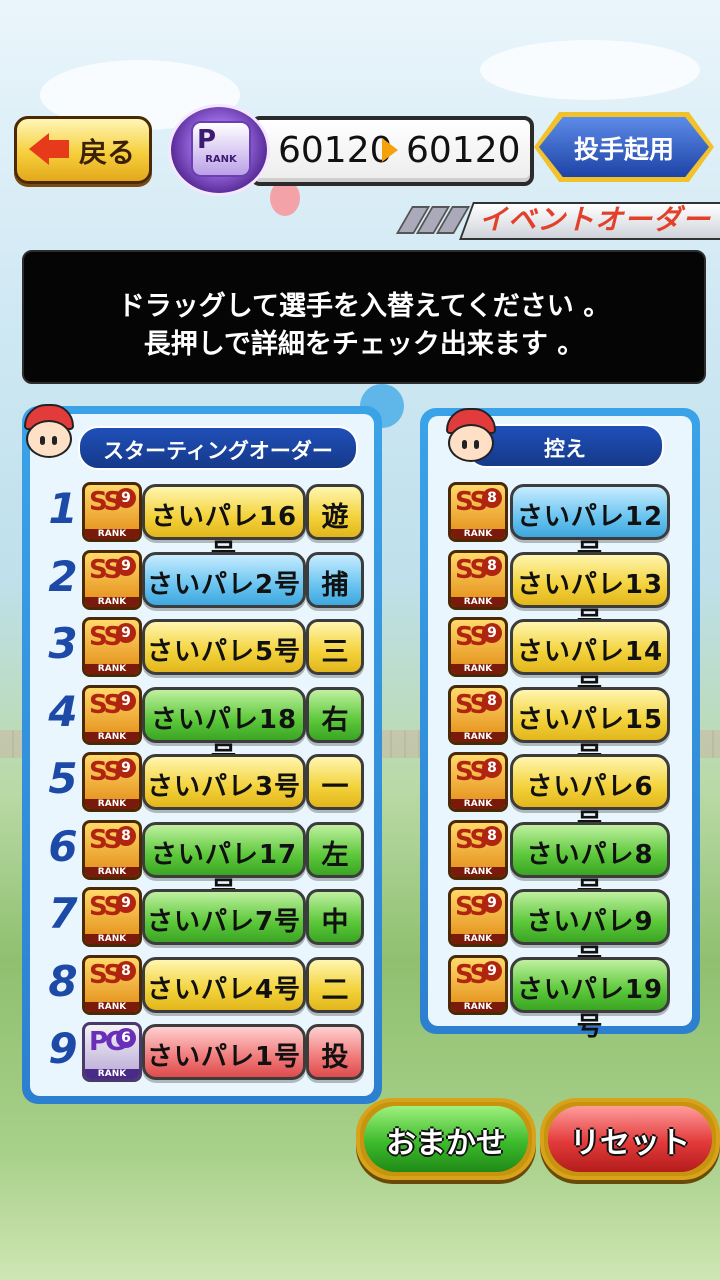 This screenshot has width=720, height=1280. I want to click on batting-order-number: 7, so click(63, 913).